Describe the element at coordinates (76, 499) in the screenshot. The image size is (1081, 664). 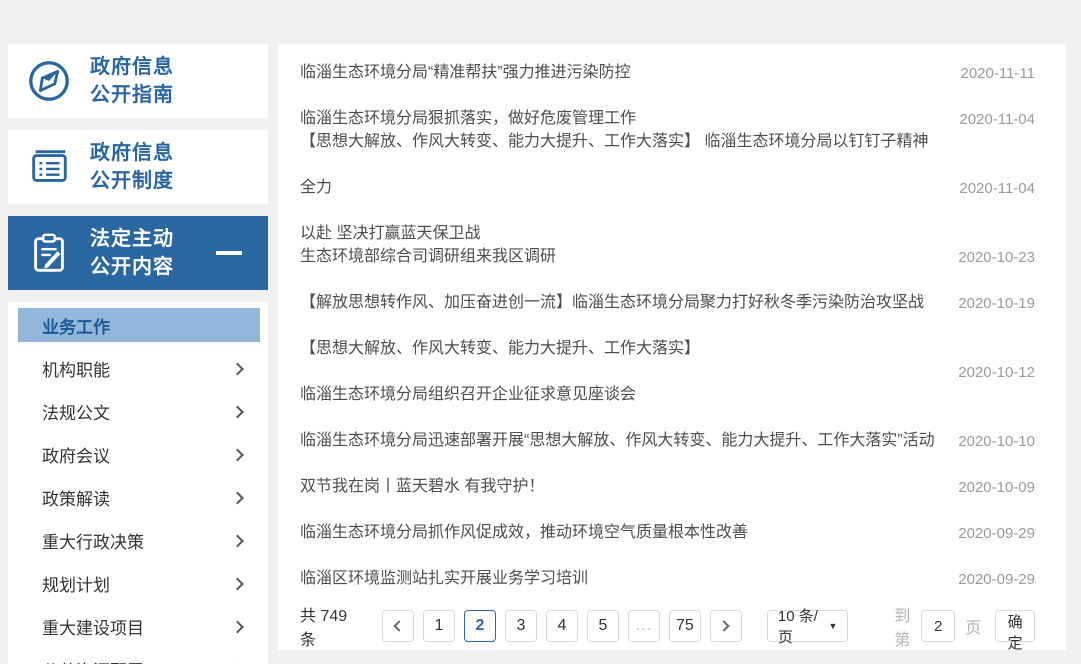
I see `submenu-item-label: 政策解读` at that location.